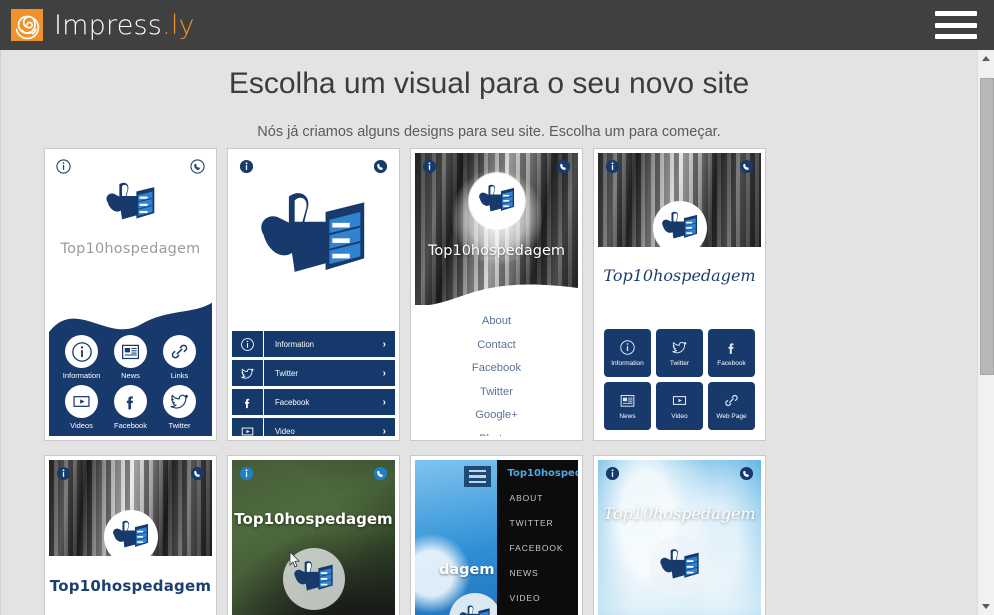 This screenshot has height=615, width=994. What do you see at coordinates (294, 562) in the screenshot?
I see `mouse-cursor-icon` at bounding box center [294, 562].